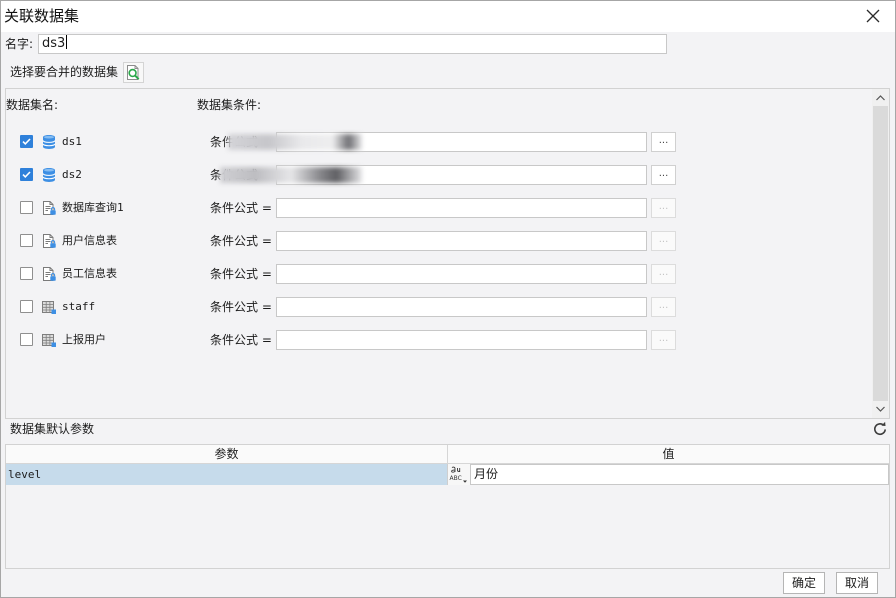  I want to click on dataset-name: 上报用户, so click(84, 339).